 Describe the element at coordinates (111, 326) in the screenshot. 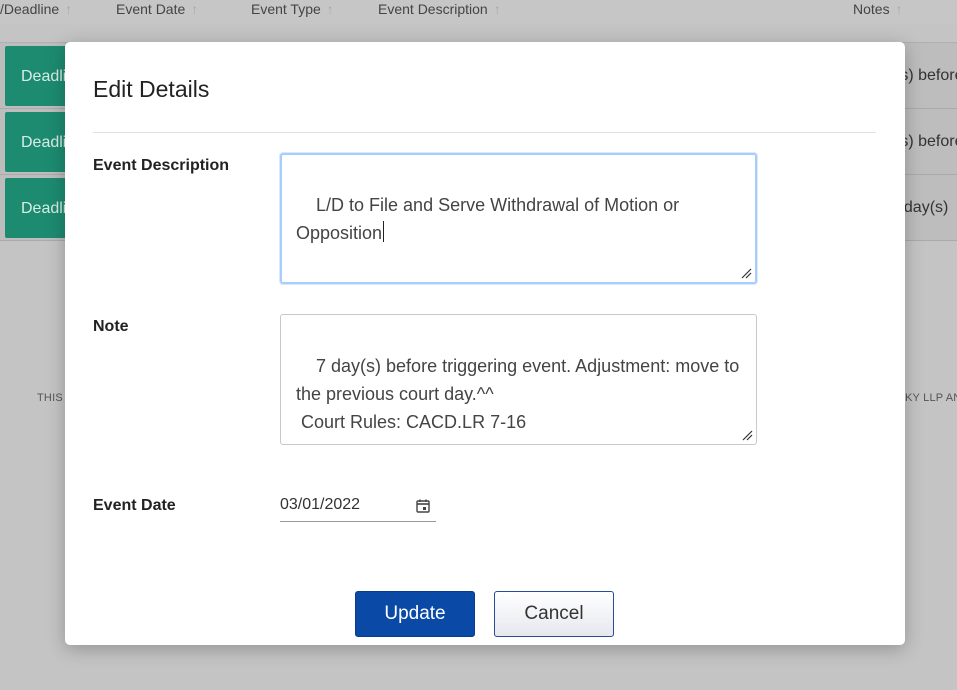

I see `note-label: Note` at that location.